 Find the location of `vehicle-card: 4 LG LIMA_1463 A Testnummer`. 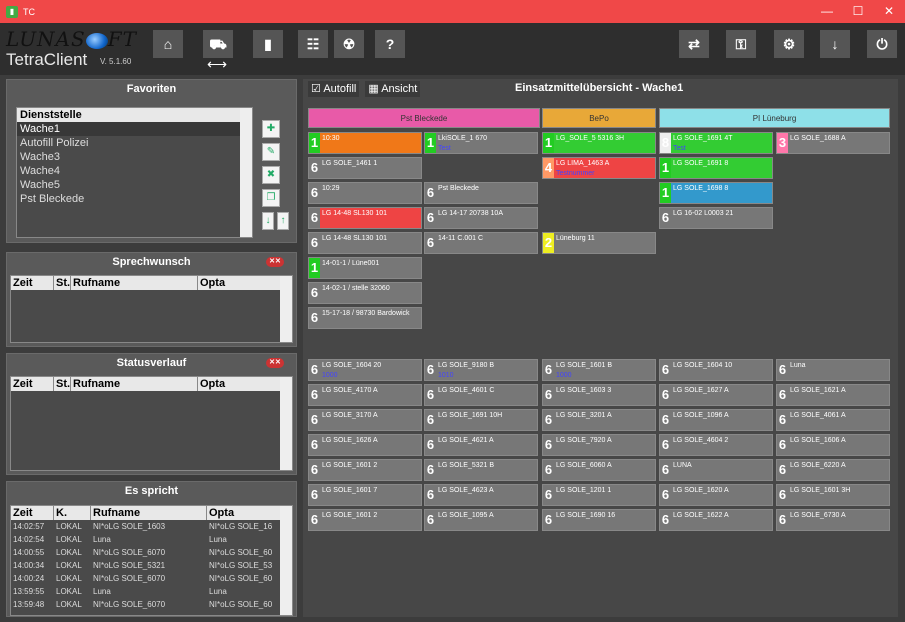

vehicle-card: 4 LG LIMA_1463 A Testnummer is located at coordinates (599, 168).